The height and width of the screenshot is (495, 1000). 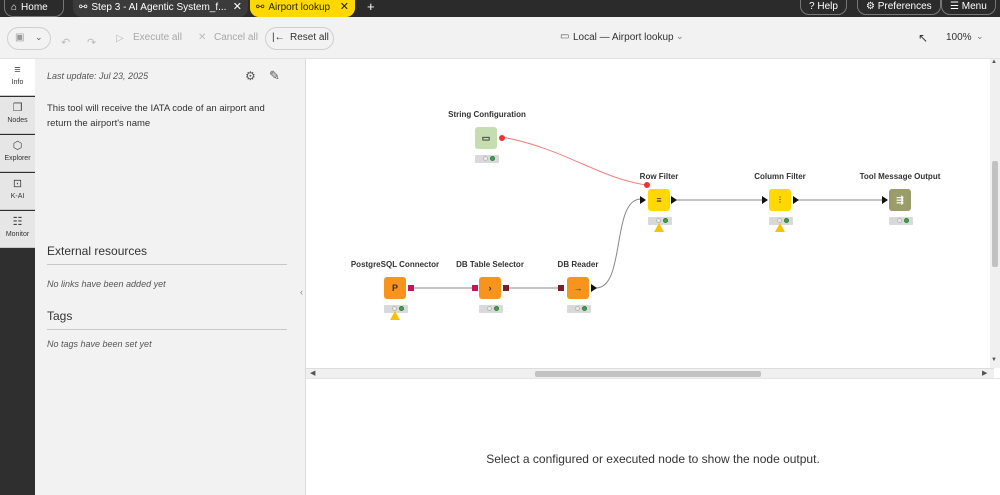 I want to click on collapse-panel-icon: ‹, so click(x=301, y=292).